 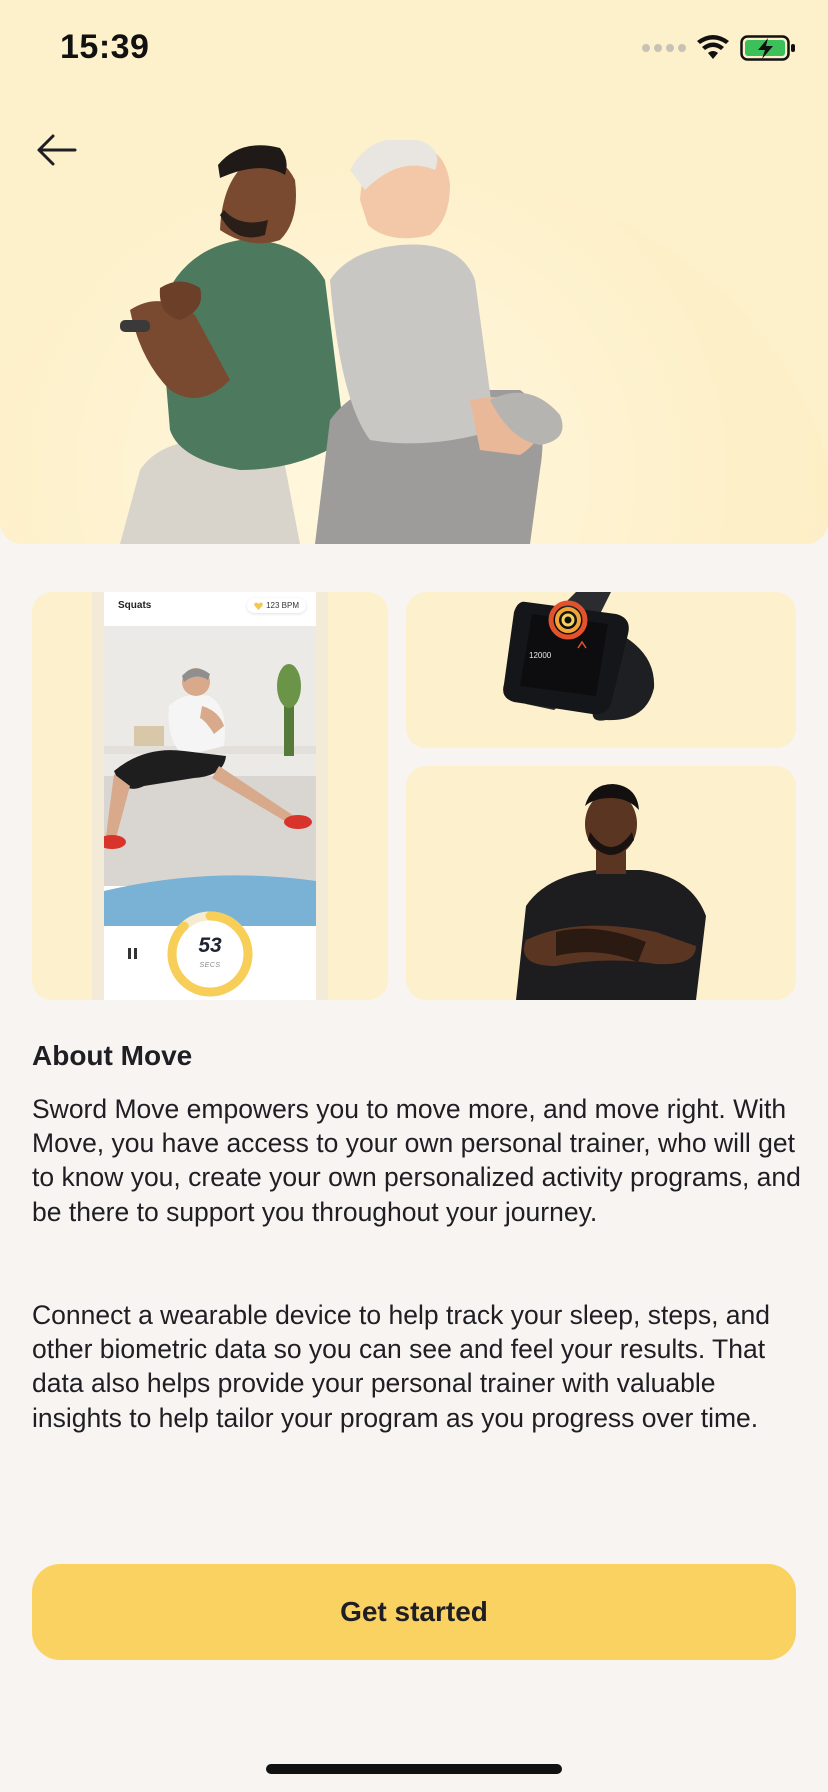 What do you see at coordinates (713, 47) in the screenshot?
I see `wifi-icon` at bounding box center [713, 47].